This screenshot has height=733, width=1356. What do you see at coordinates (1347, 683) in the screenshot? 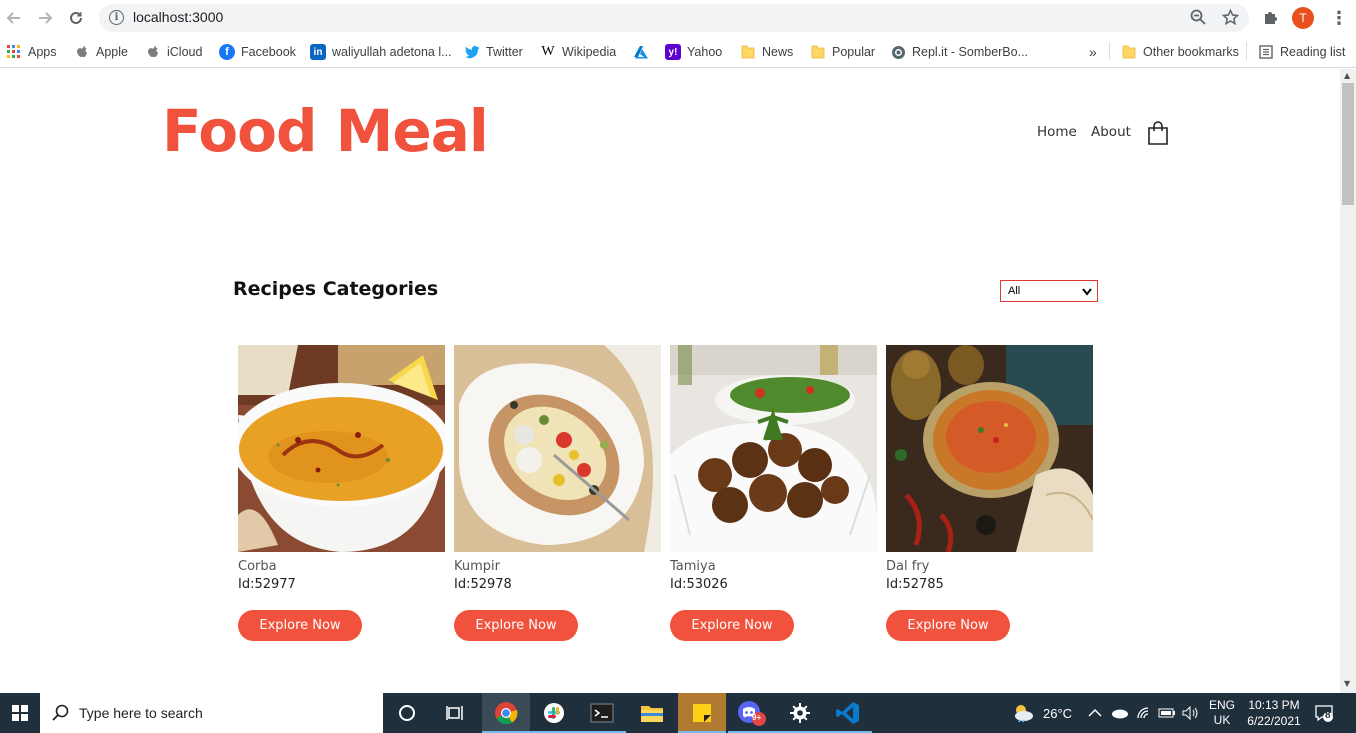
I see `scroll-down-arrow-icon: ▼` at bounding box center [1347, 683].